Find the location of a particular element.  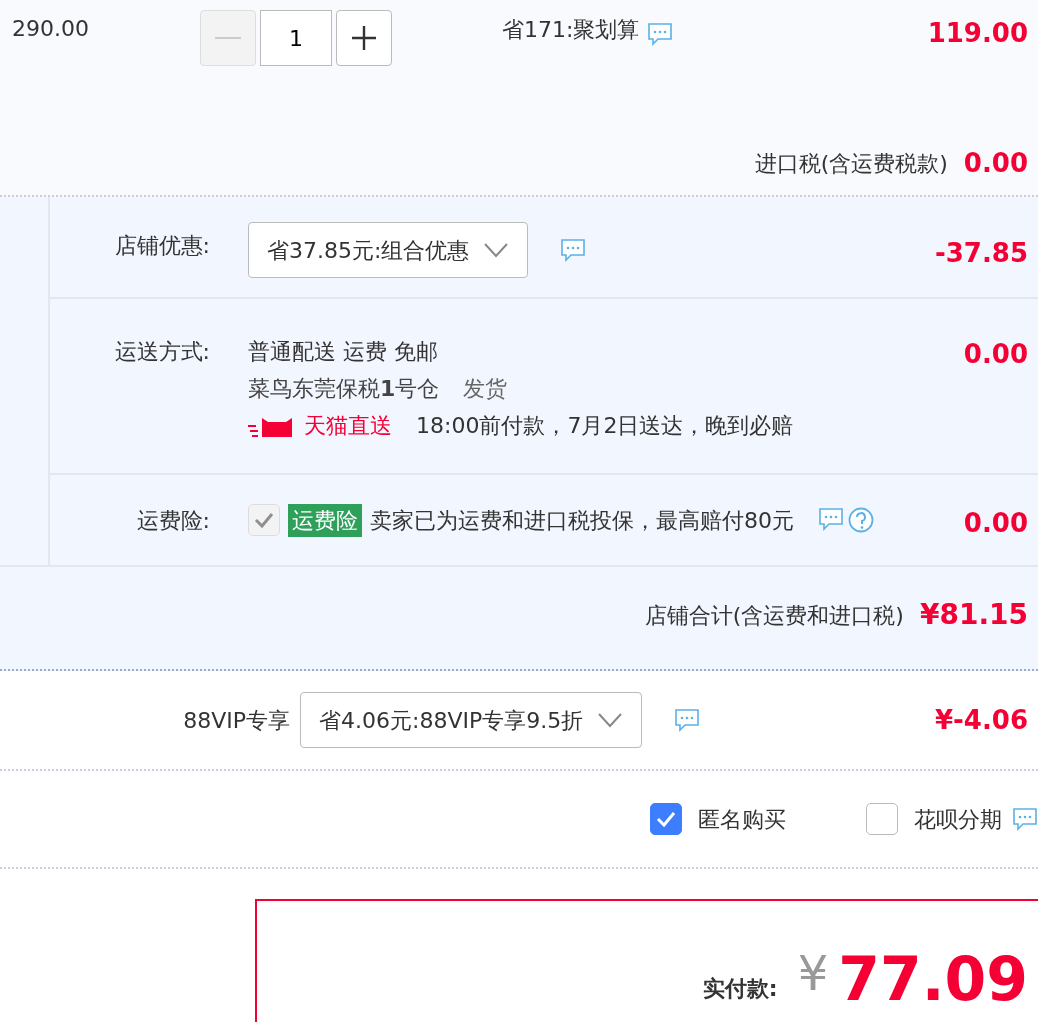

subtotal-amount: 119.00 is located at coordinates (977, 33).